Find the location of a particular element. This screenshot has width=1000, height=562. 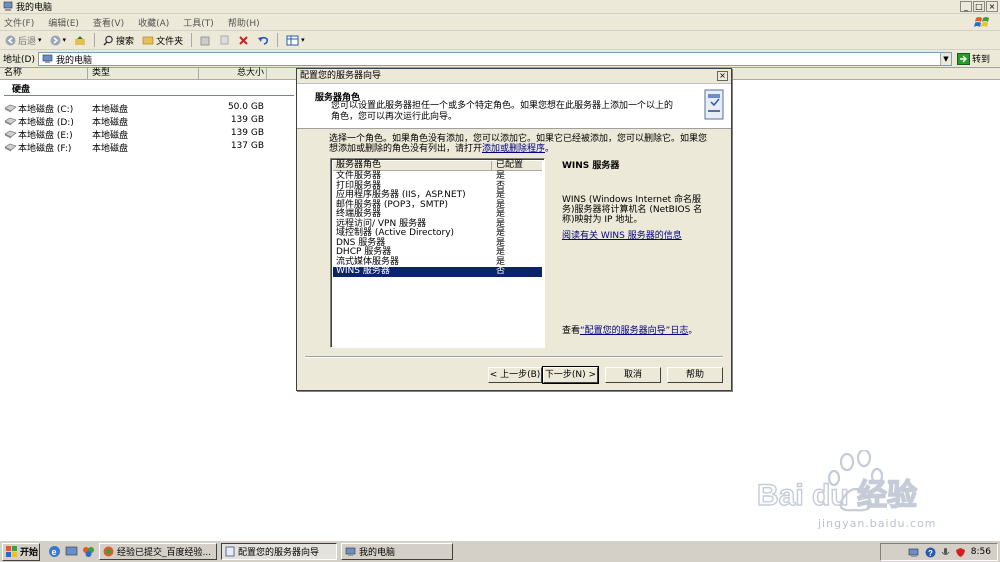

quick-launch: e is located at coordinates (71, 551).